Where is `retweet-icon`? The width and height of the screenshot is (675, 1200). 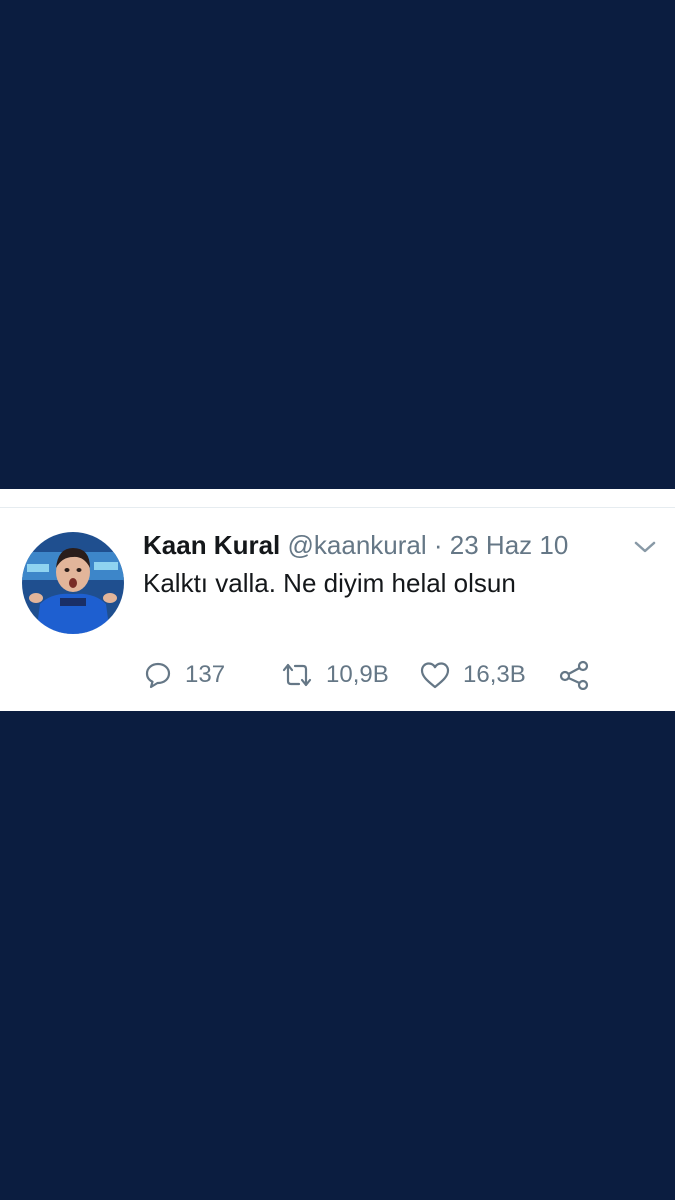 retweet-icon is located at coordinates (297, 675).